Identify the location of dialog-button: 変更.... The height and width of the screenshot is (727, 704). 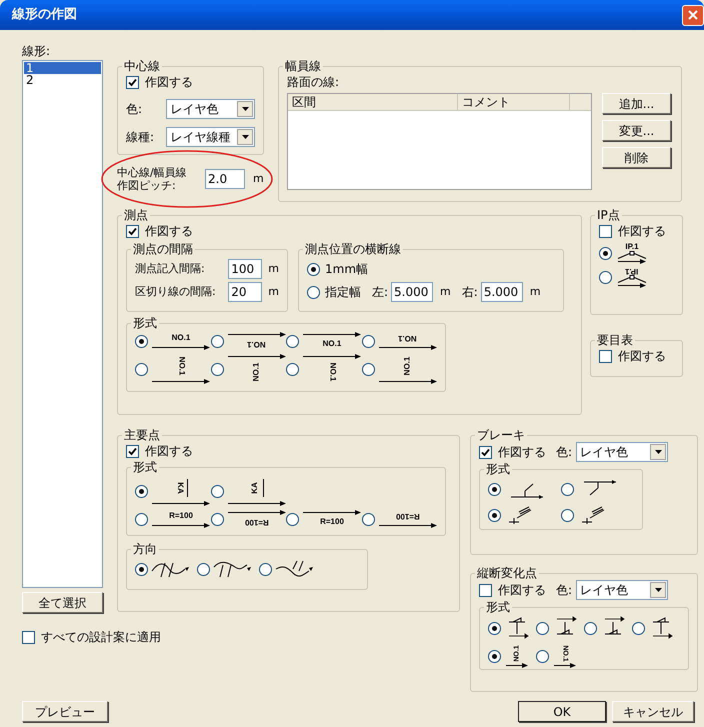
(636, 130).